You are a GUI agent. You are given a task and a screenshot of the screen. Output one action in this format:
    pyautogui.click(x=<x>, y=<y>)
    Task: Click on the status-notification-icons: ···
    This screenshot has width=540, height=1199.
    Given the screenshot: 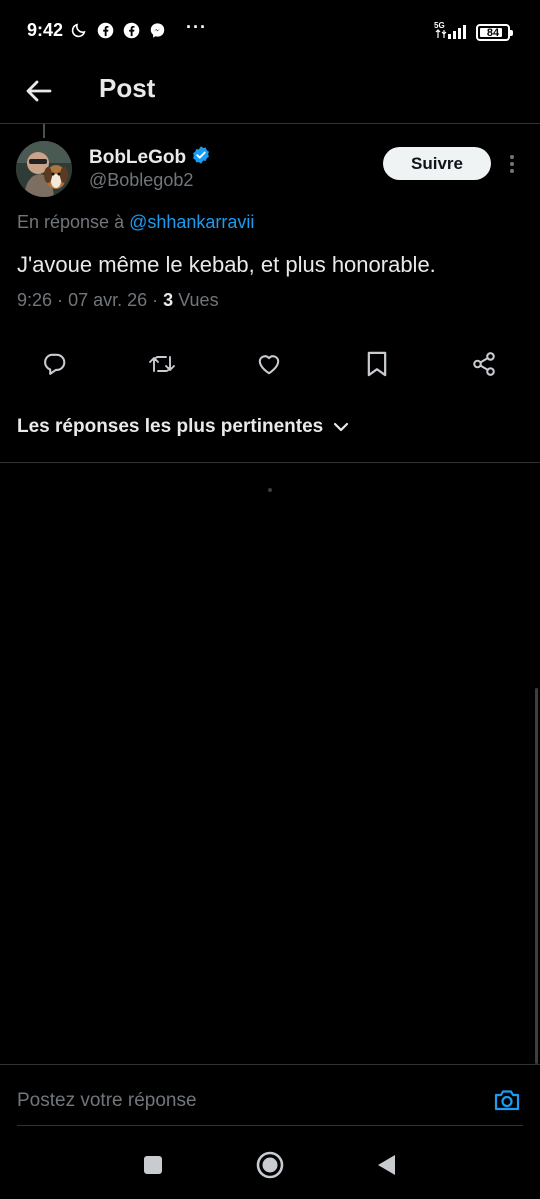 What is the action you would take?
    pyautogui.click(x=138, y=28)
    